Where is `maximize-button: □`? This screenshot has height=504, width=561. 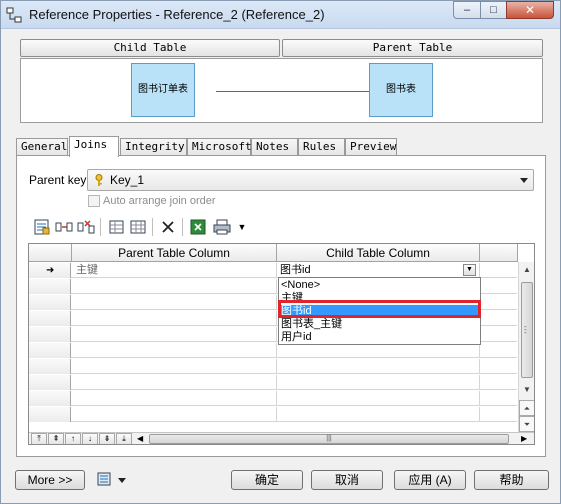 maximize-button: □ is located at coordinates (493, 10).